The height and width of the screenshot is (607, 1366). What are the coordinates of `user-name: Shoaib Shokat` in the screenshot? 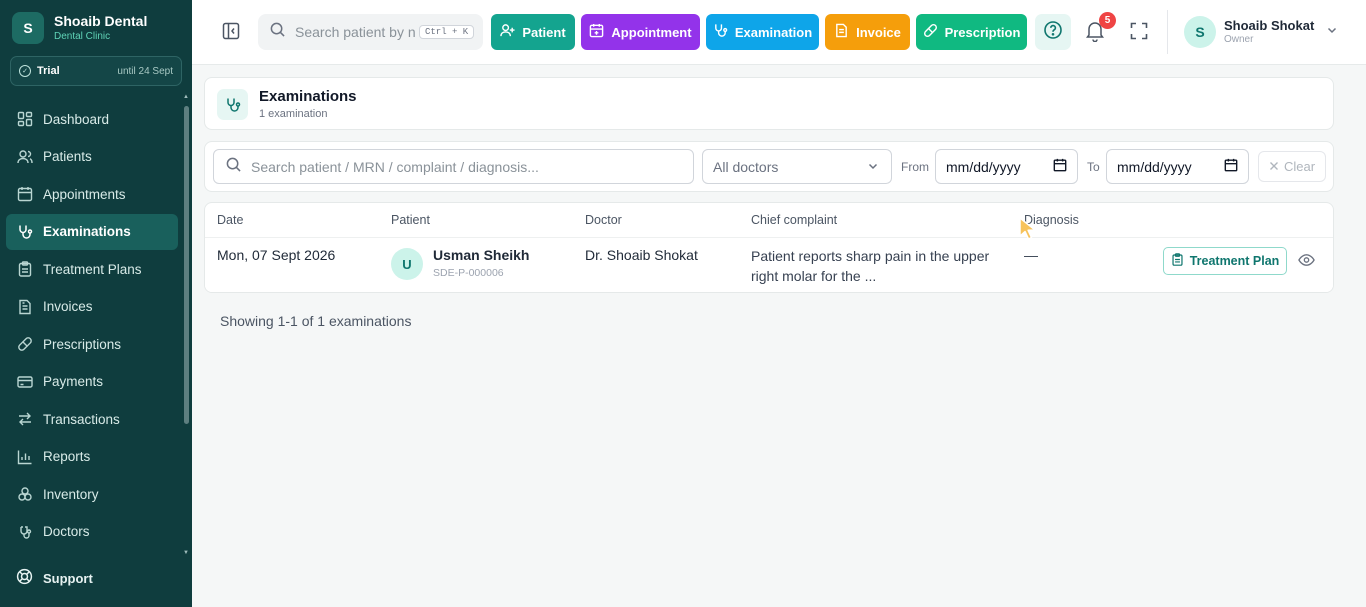 It's located at (1269, 25).